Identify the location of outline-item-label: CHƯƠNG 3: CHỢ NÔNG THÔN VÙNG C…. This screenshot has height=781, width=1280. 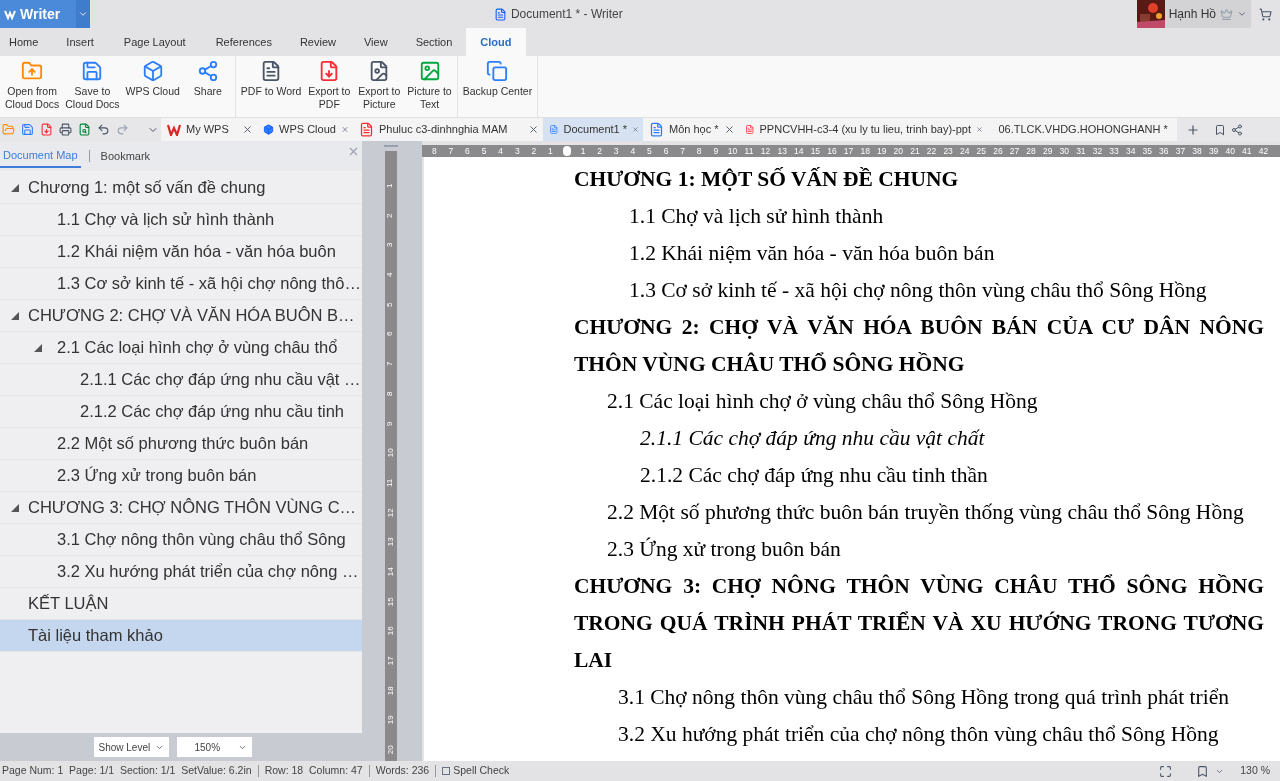
(192, 508).